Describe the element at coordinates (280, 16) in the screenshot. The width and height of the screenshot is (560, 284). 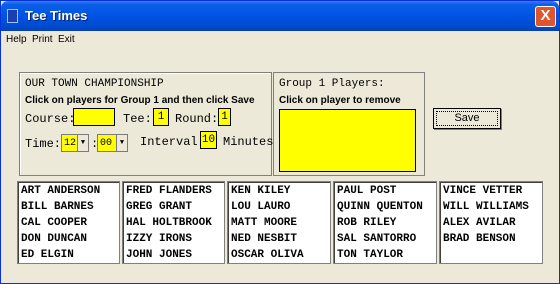
I see `title-bar: Tee Times X` at that location.